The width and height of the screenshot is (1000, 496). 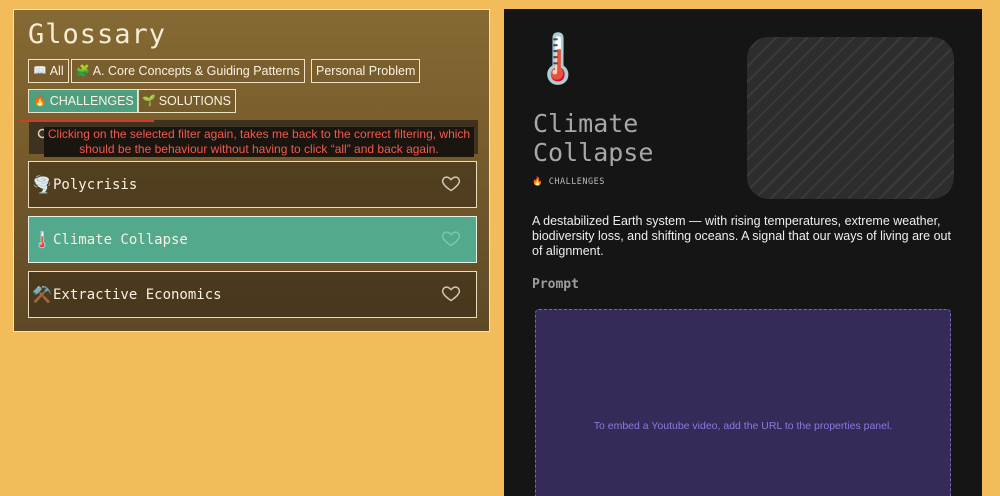 I want to click on filter-personal-problem: Personal Problem, so click(x=366, y=71).